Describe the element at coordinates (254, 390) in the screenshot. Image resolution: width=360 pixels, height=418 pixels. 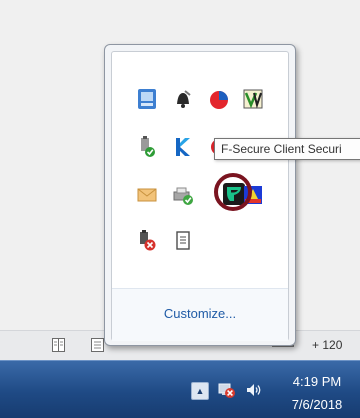
I see `volume-icon` at that location.